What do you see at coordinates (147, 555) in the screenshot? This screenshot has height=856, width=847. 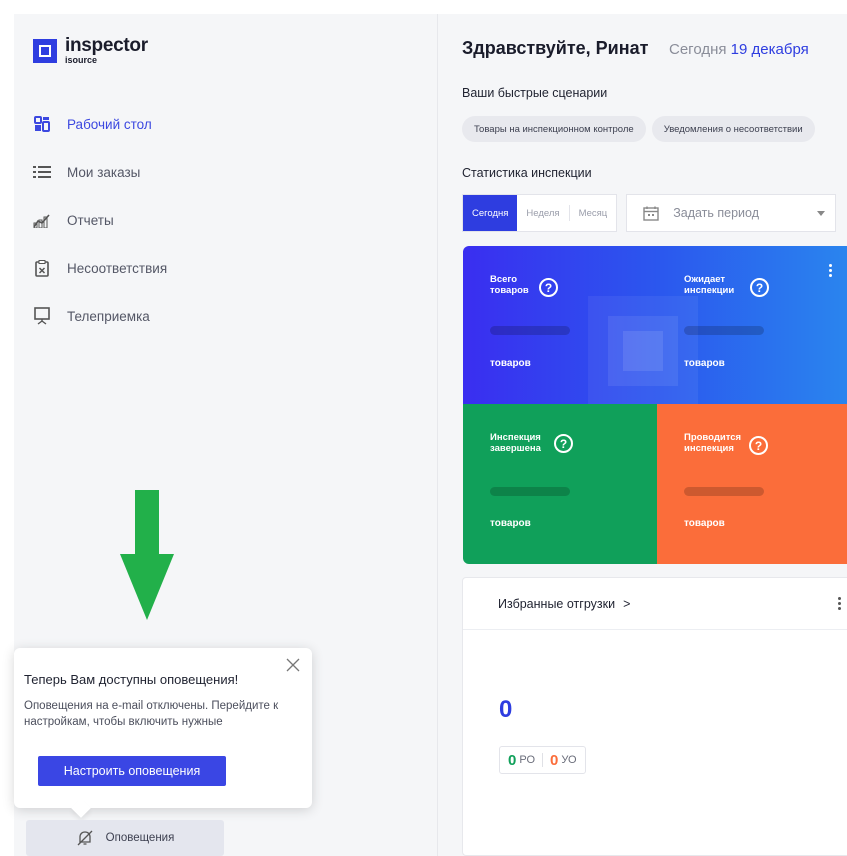 I see `arrow-down-icon` at bounding box center [147, 555].